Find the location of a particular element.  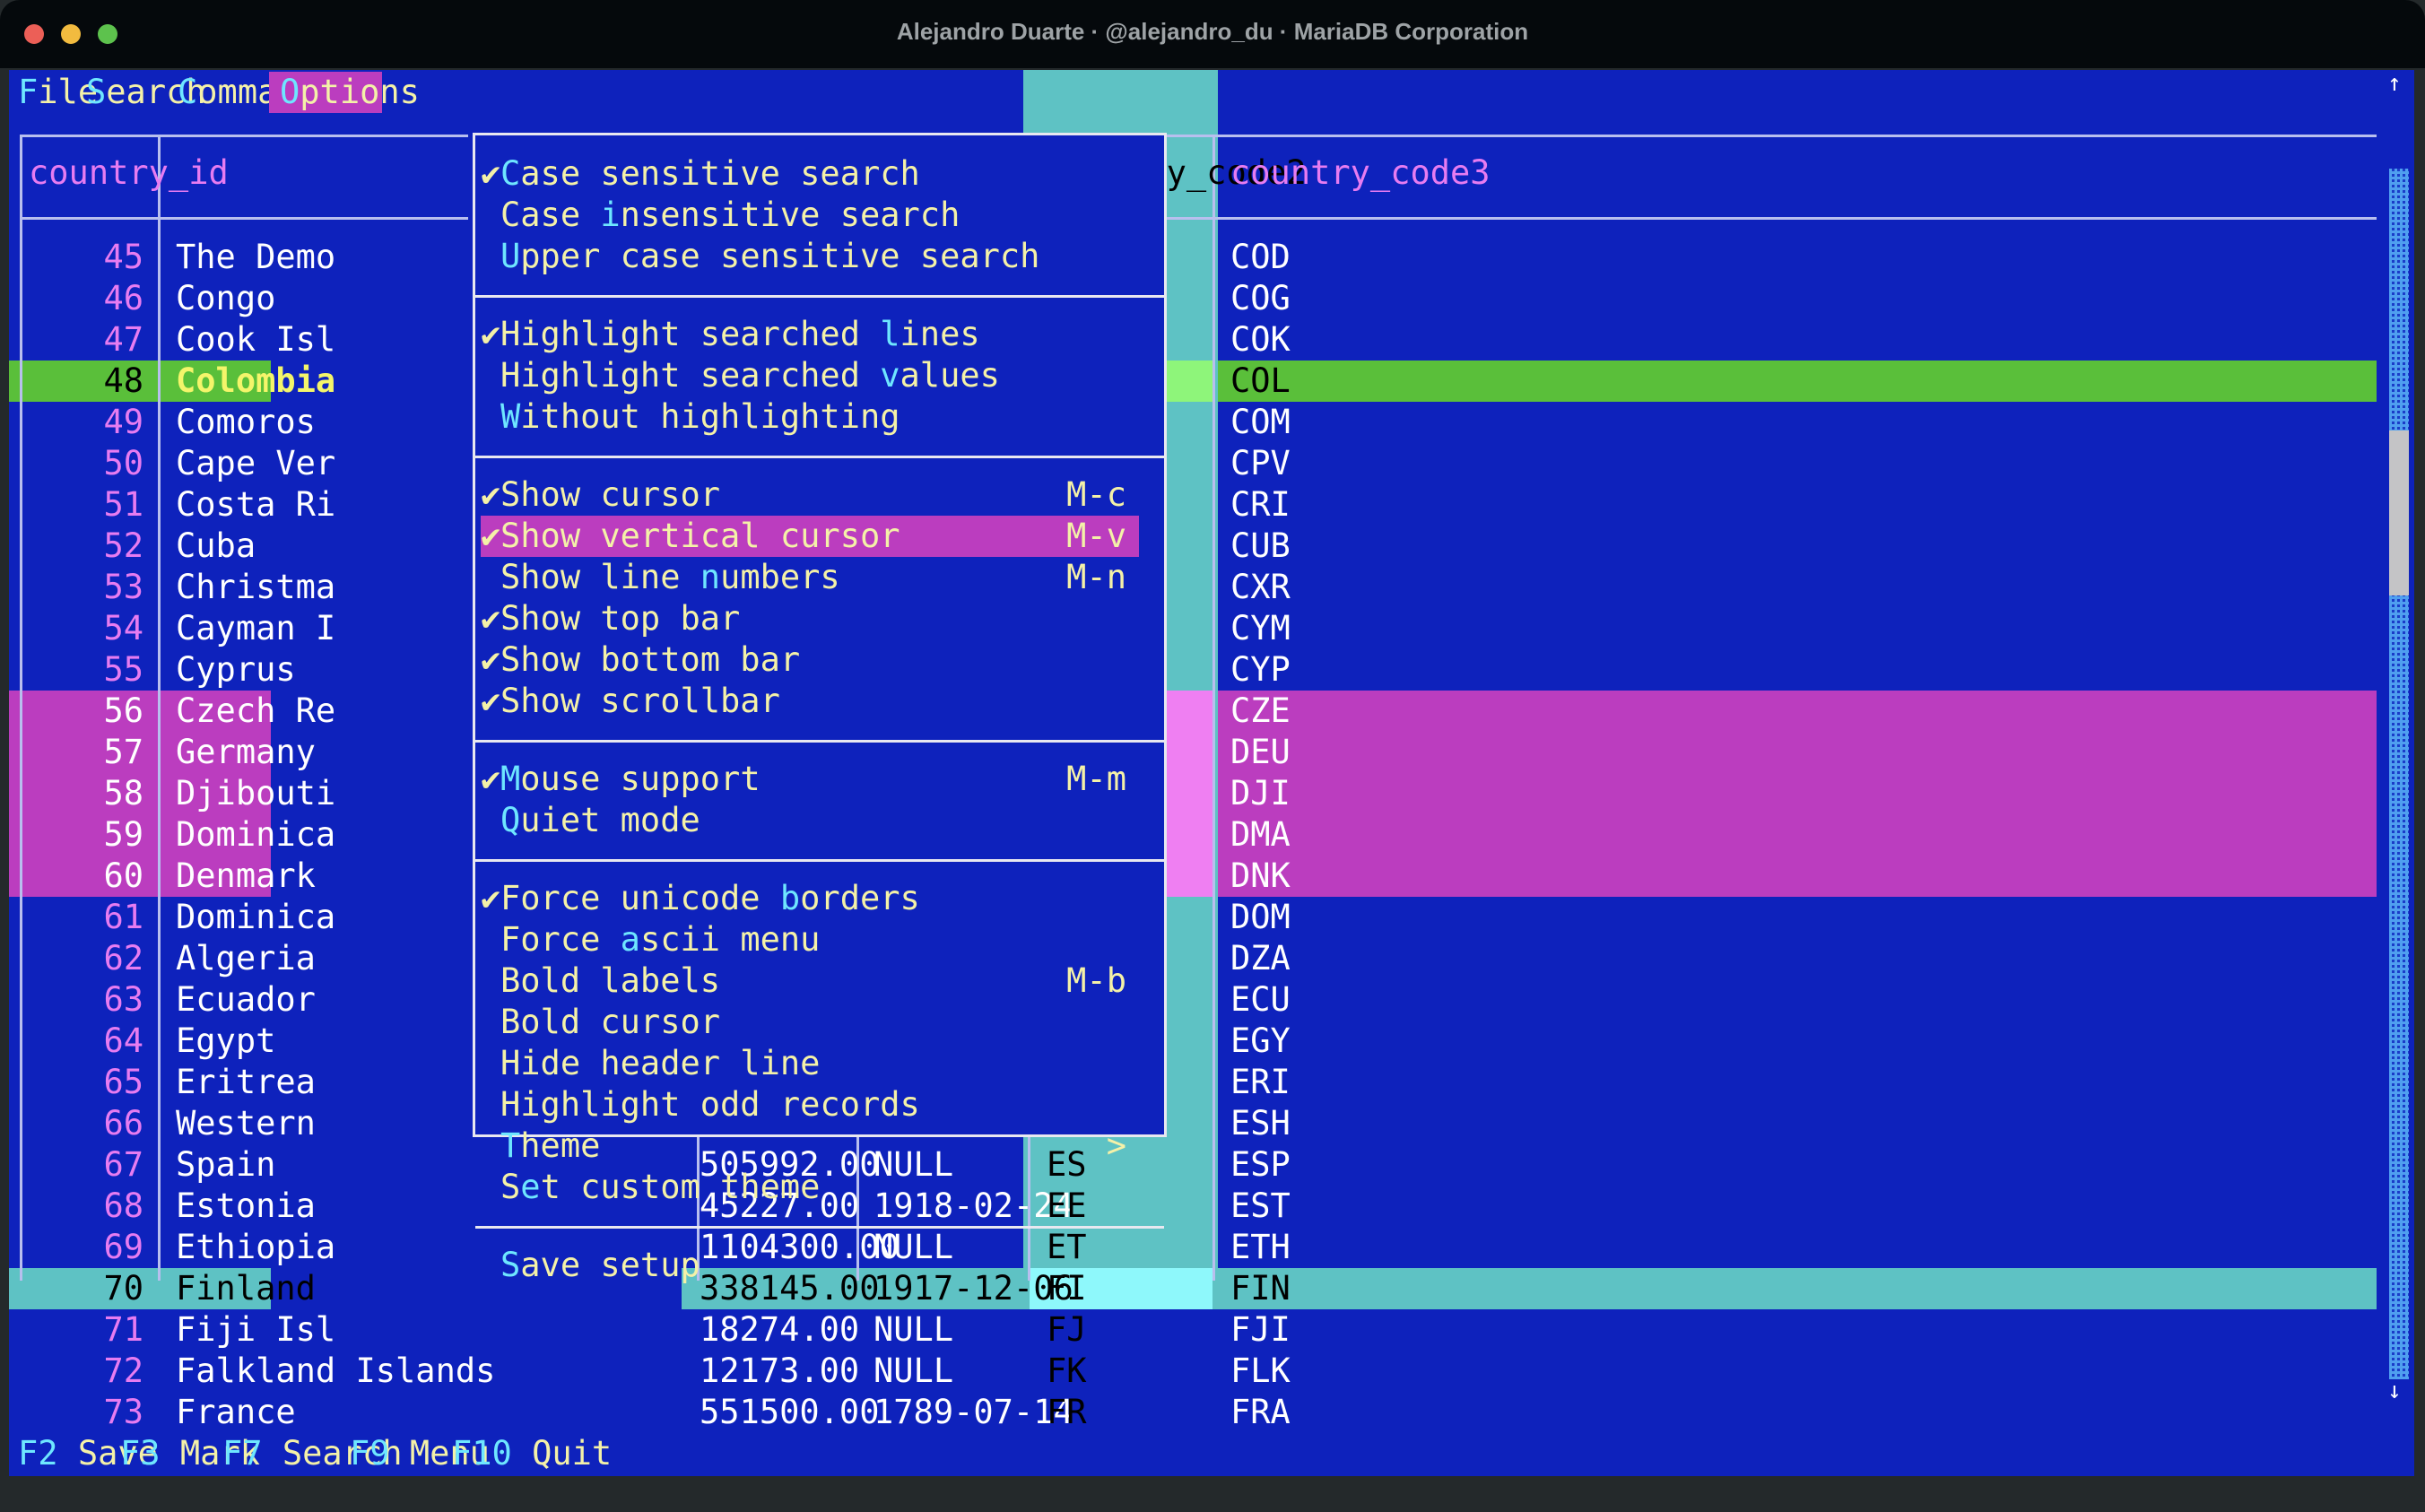

table-row: 56Czech Re78866.001918-10-28CZCZE is located at coordinates (1193, 711).